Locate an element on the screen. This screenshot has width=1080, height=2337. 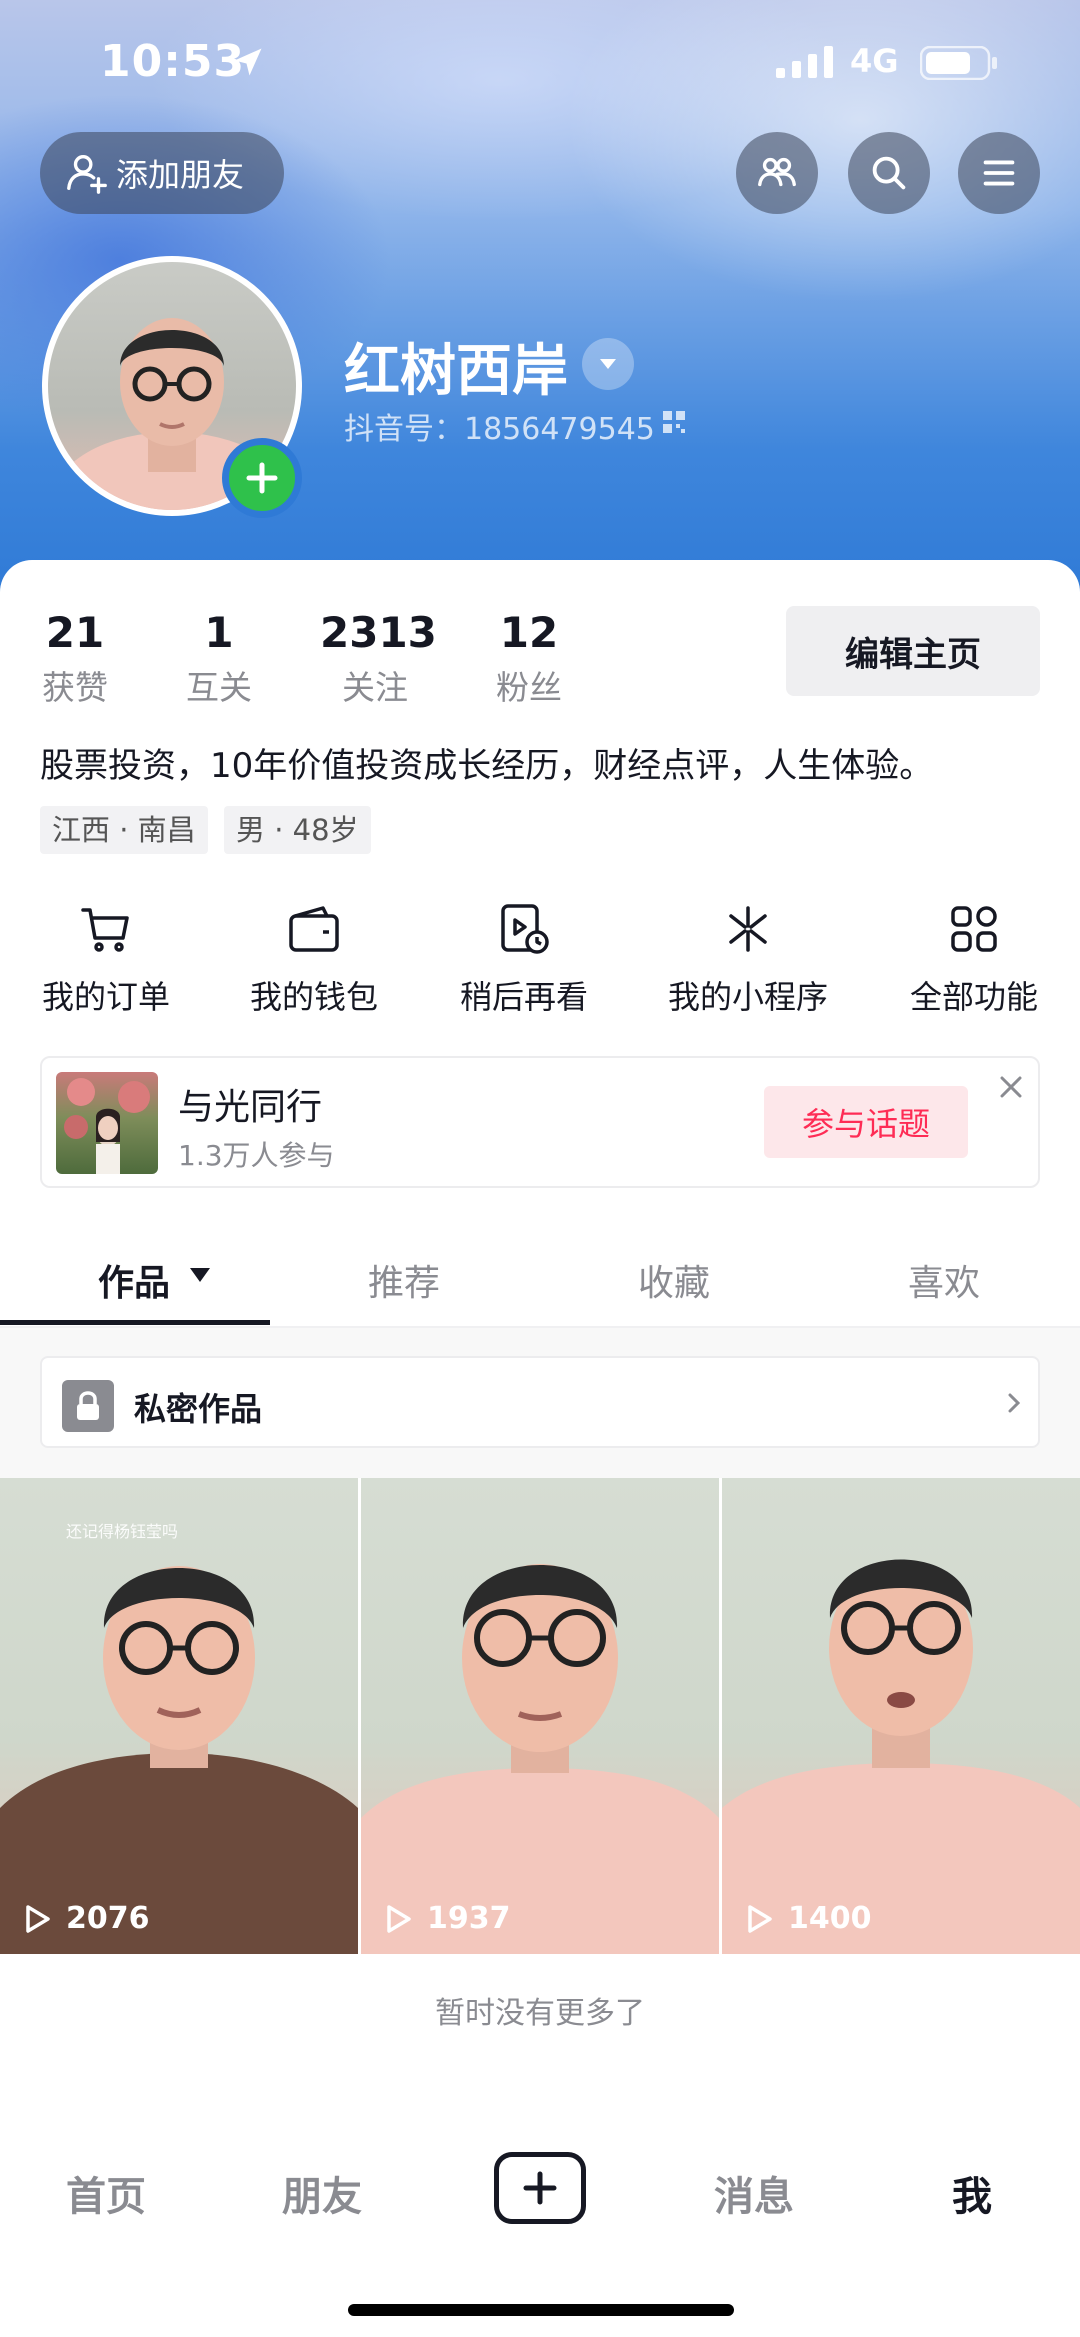
topic-participants: 1.3万人参与 is located at coordinates (256, 1155).